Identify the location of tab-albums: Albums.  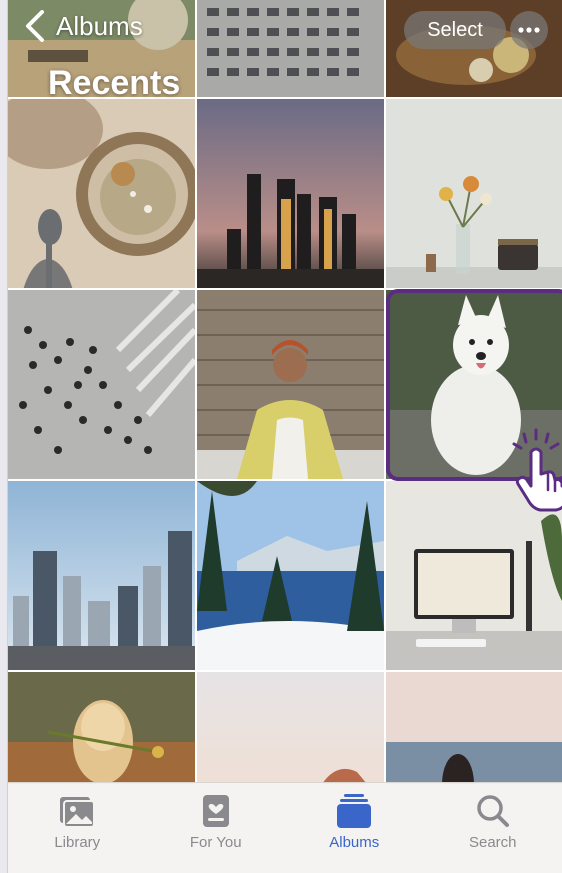
(354, 828).